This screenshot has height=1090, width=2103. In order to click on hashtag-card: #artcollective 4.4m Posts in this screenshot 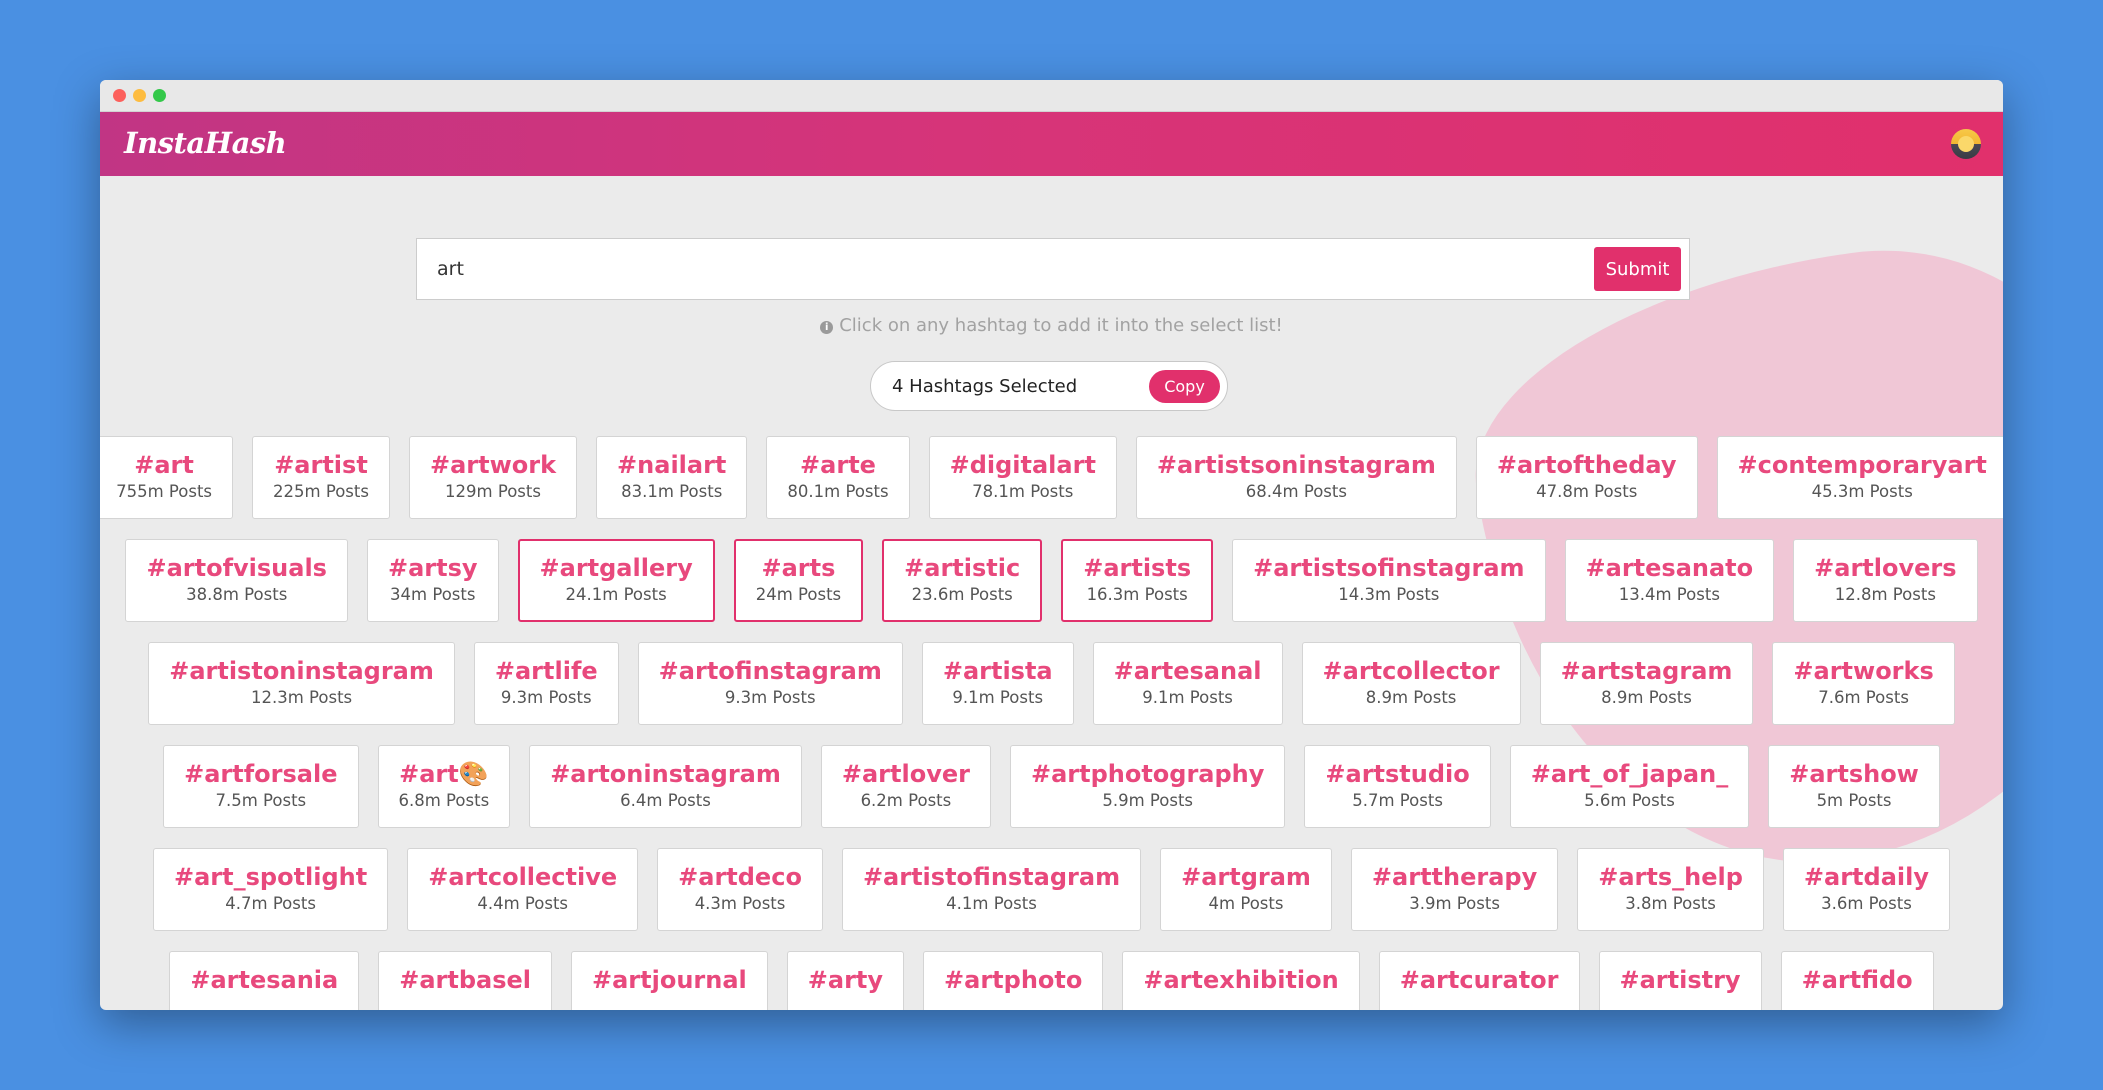, I will do `click(523, 889)`.